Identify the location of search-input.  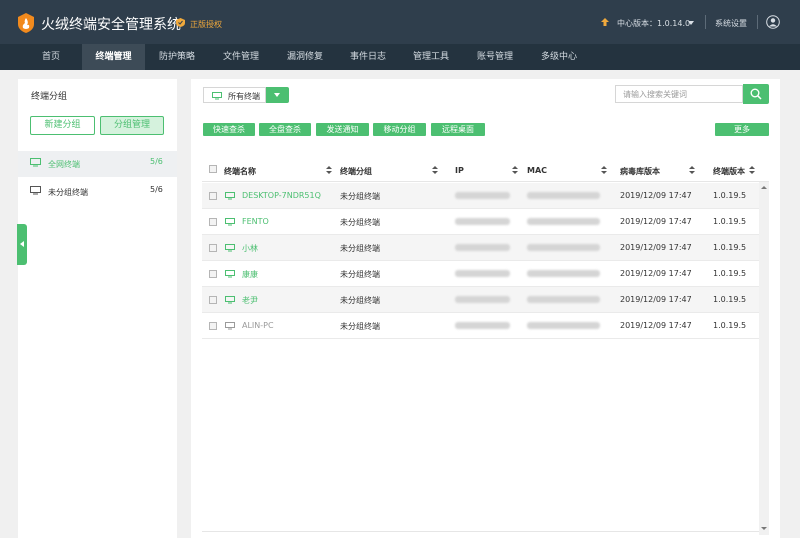
(679, 94).